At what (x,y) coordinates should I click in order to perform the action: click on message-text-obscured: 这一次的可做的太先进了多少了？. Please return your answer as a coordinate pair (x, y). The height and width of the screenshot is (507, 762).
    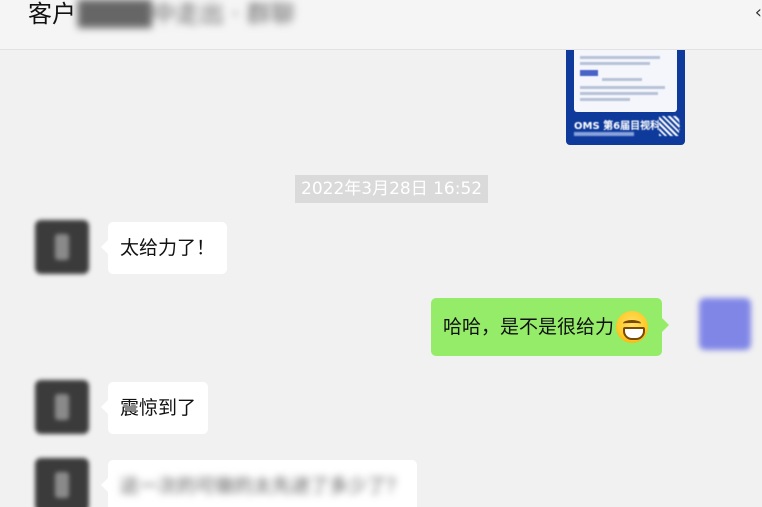
    Looking at the image, I should click on (263, 486).